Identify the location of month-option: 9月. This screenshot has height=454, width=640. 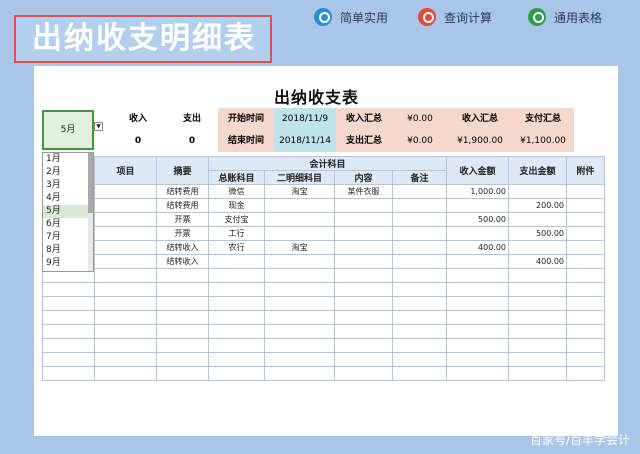
(68, 263).